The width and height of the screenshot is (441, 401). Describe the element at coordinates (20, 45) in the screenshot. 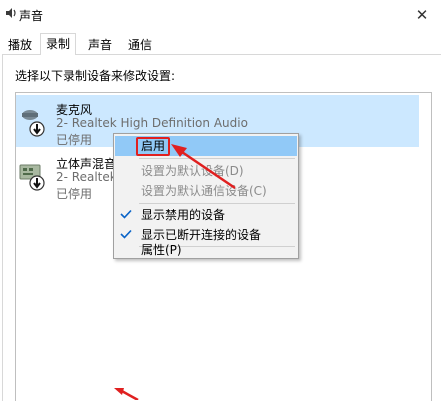

I see `tab-playback: 播放` at that location.